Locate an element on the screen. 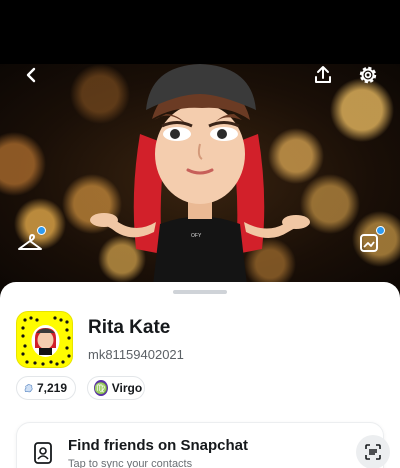 Image resolution: width=400 pixels, height=468 pixels. status-bar is located at coordinates (200, 32).